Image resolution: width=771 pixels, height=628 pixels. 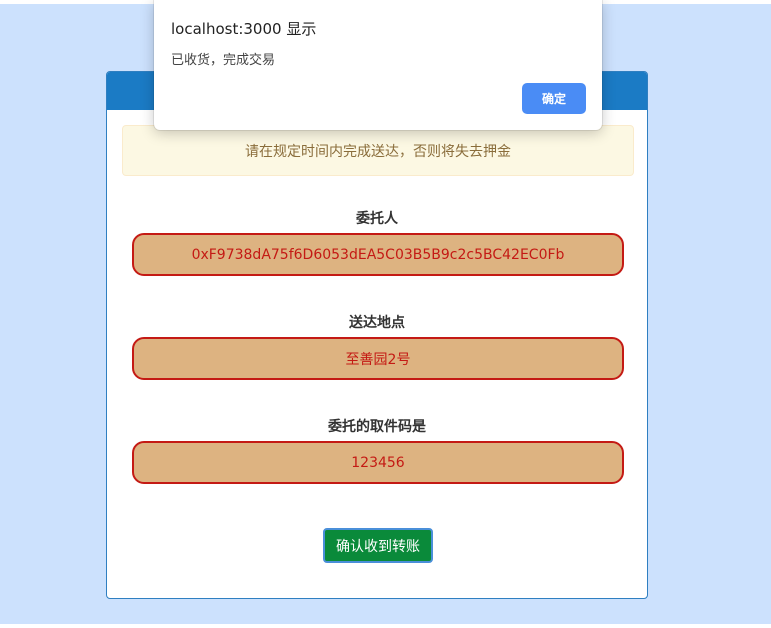 I want to click on delivery-location-field: 至善园2号, so click(x=378, y=358).